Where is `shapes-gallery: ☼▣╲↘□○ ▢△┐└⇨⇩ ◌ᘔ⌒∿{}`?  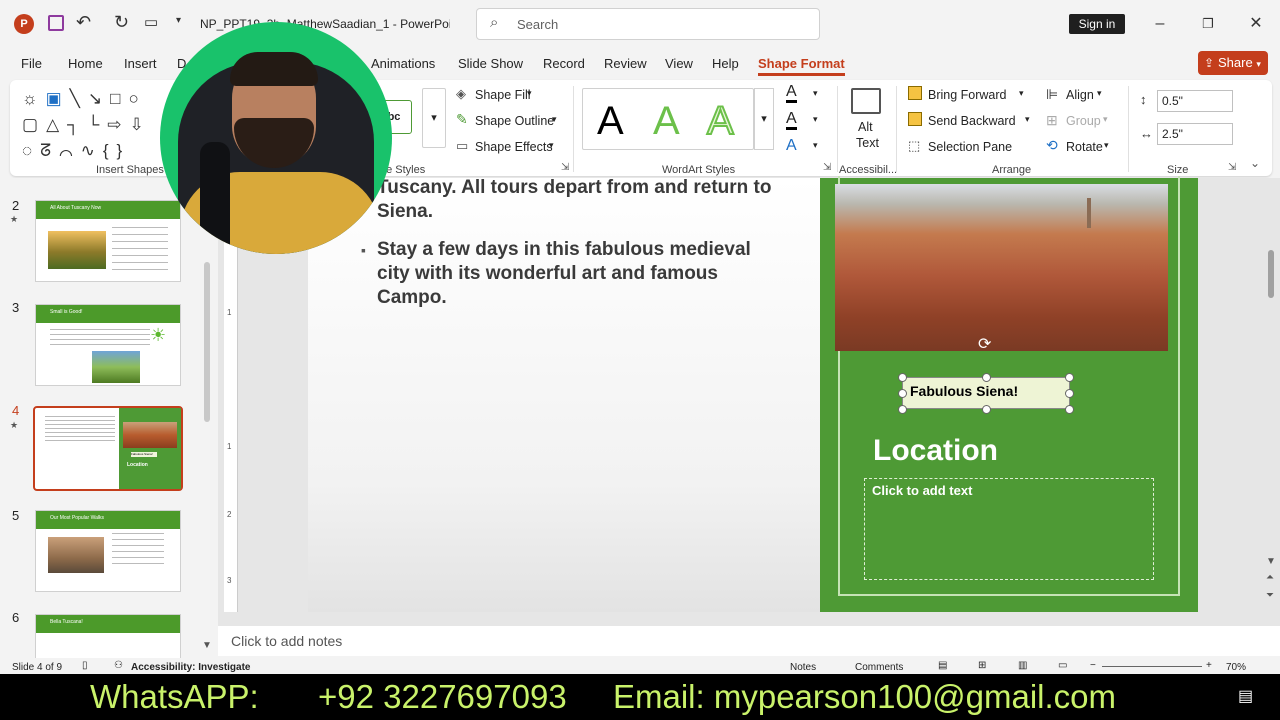 shapes-gallery: ☼▣╲↘□○ ▢△┐└⇨⇩ ◌ᘔ⌒∿{} is located at coordinates (97, 123).